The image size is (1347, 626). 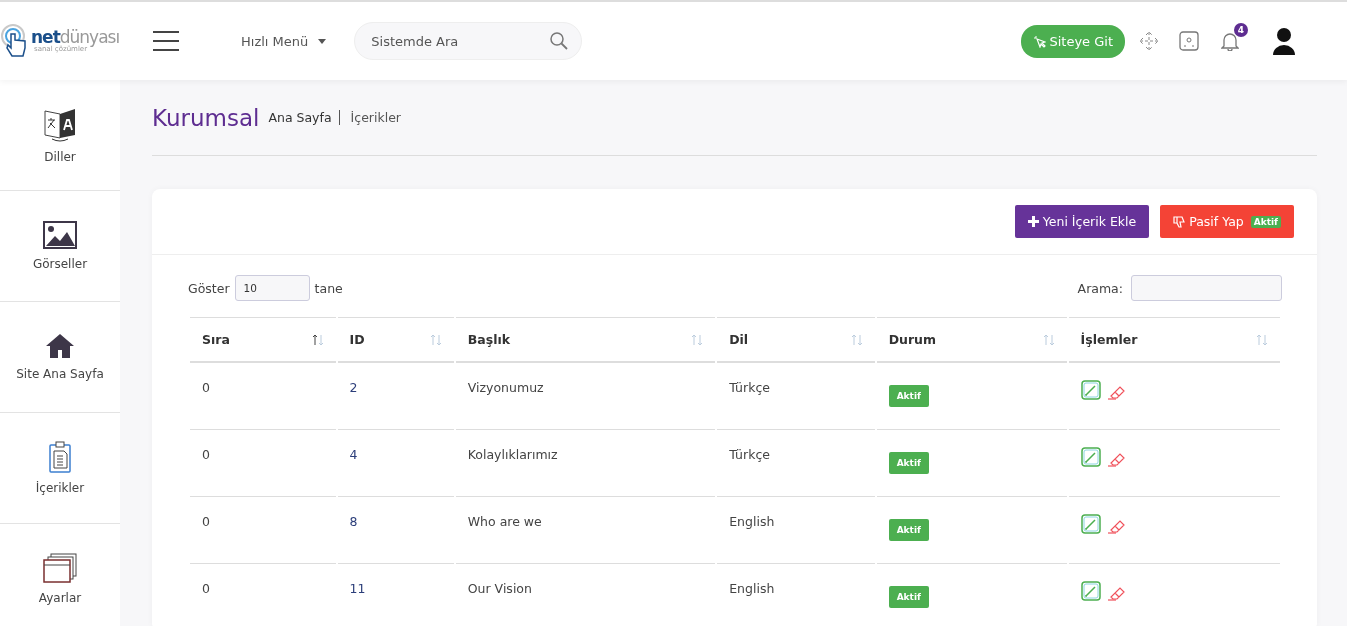 I want to click on logo-brand-light: dünyası, so click(x=89, y=37).